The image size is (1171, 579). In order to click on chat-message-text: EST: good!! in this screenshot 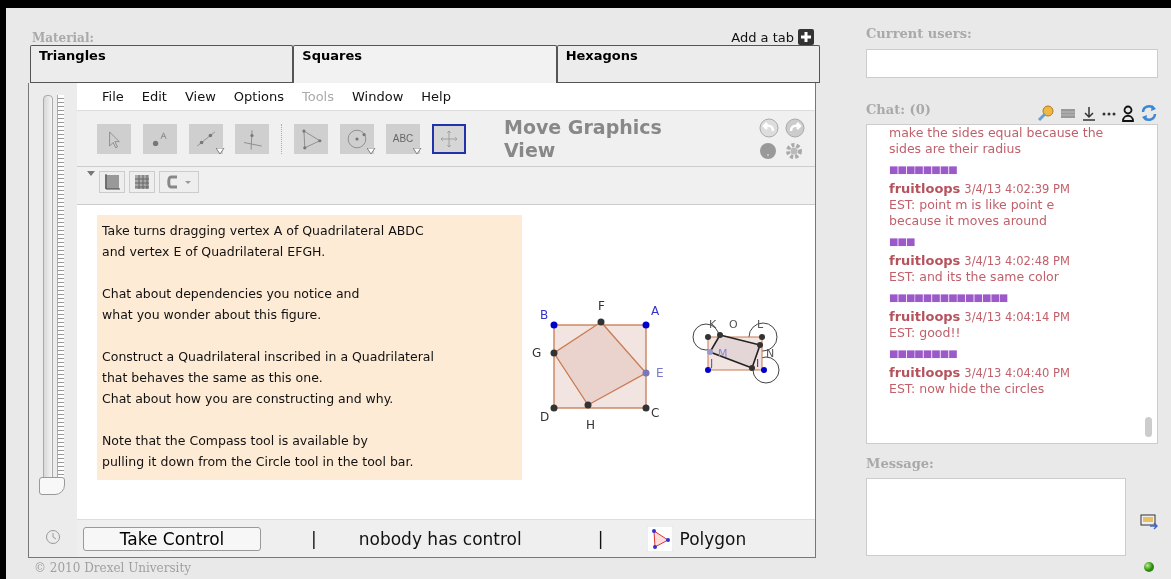, I will do `click(925, 333)`.